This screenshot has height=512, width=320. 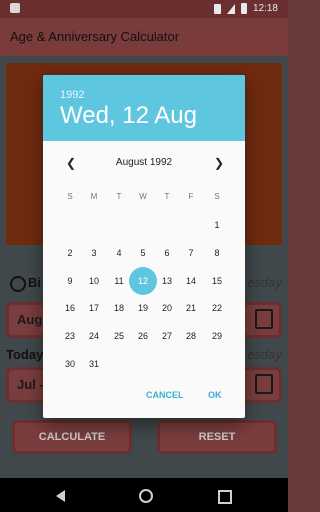 What do you see at coordinates (119, 253) in the screenshot?
I see `calendar-day: 4` at bounding box center [119, 253].